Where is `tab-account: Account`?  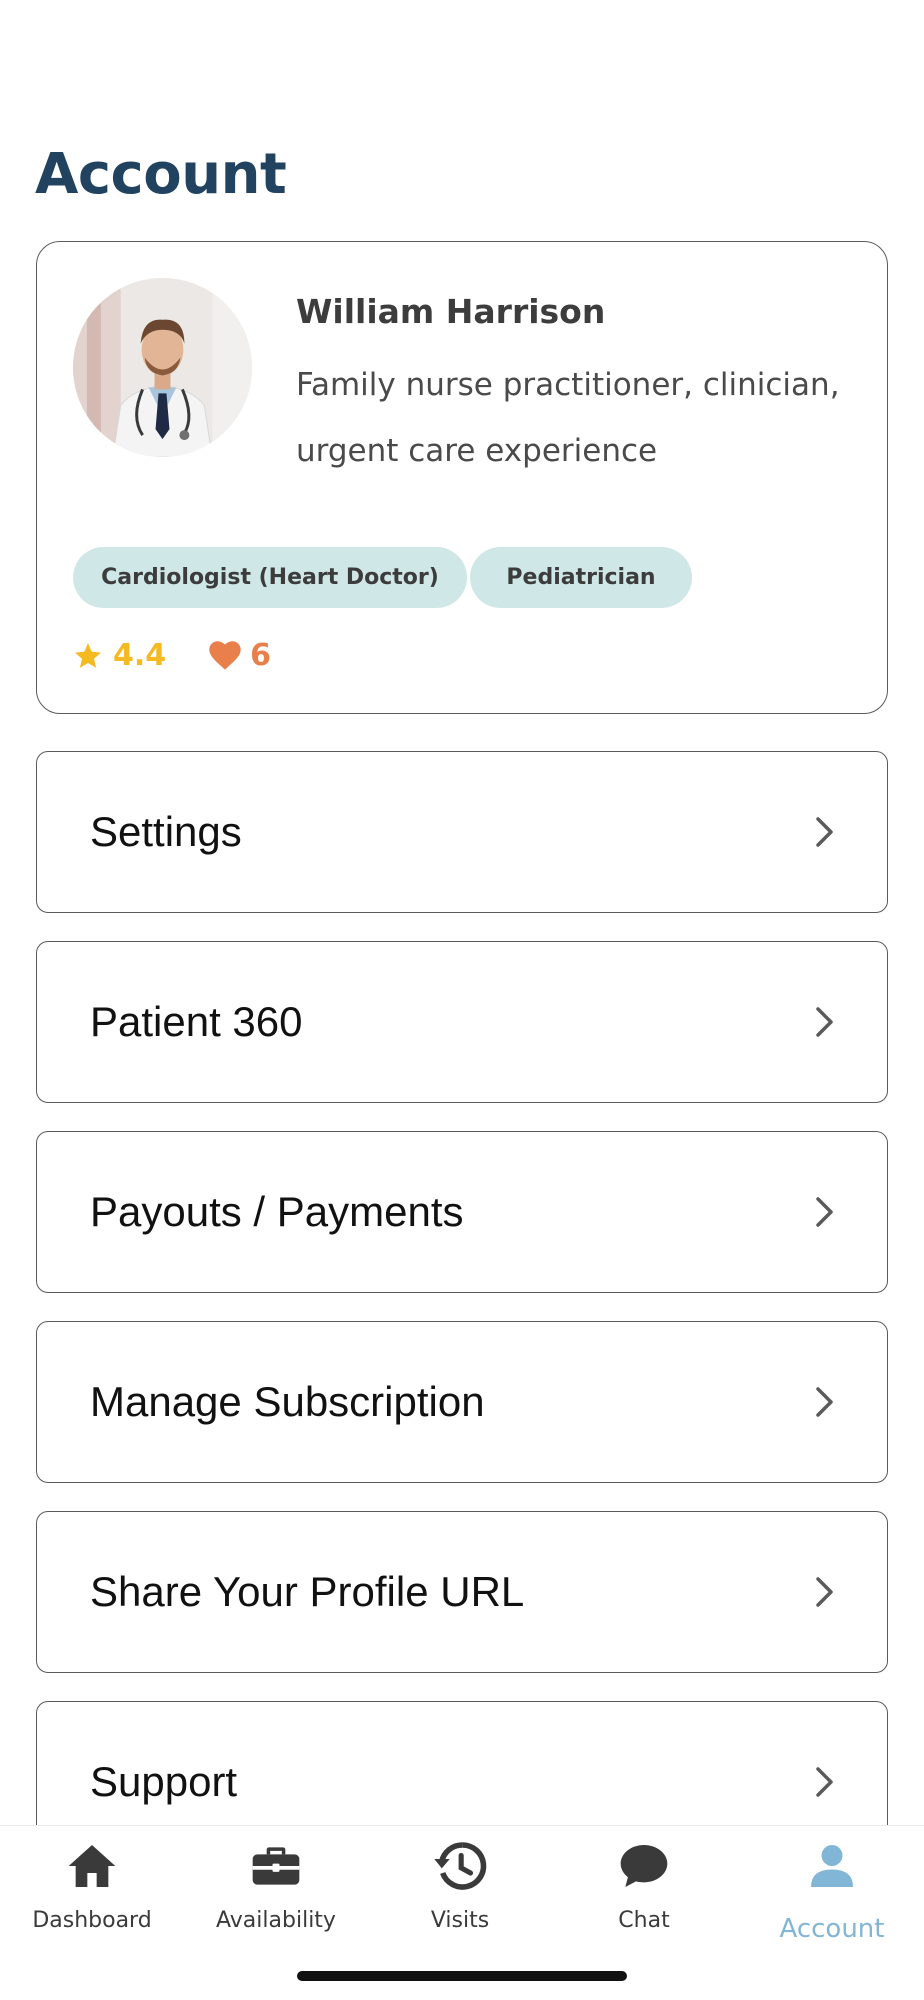 tab-account: Account is located at coordinates (832, 1891).